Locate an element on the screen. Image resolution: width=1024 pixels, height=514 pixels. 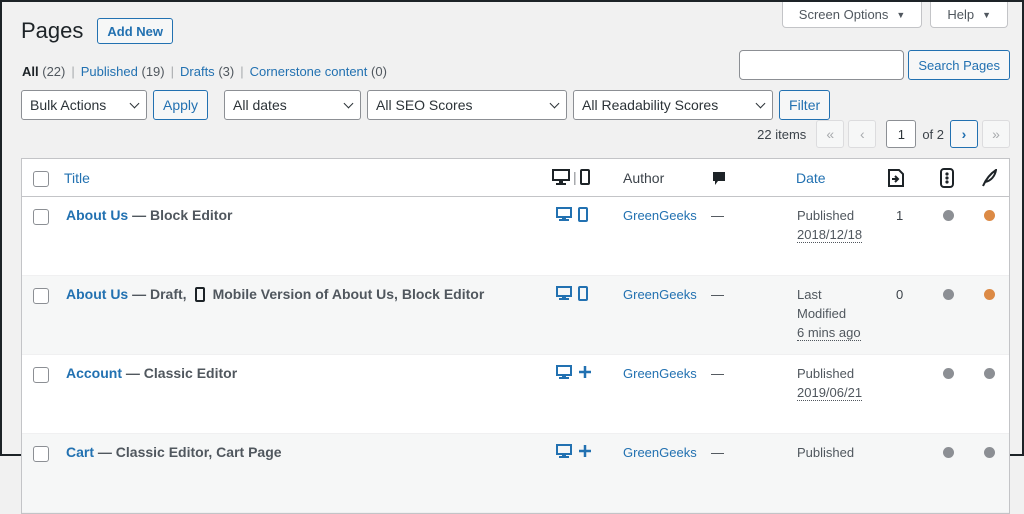
view-published: Published (19) is located at coordinates (123, 71).